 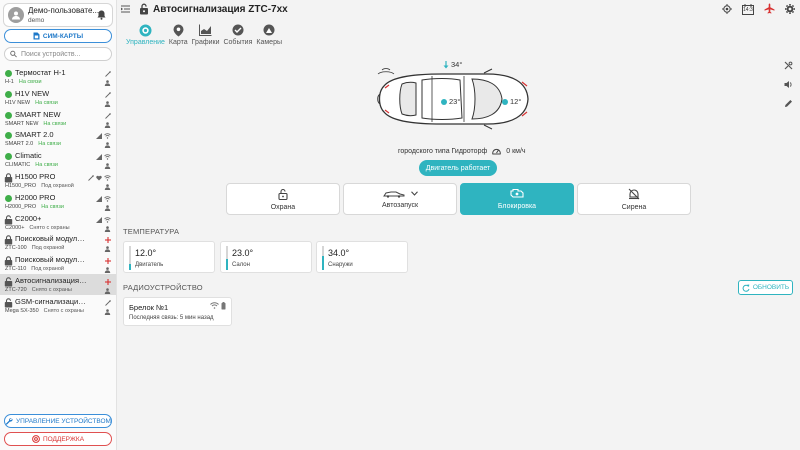 I want to click on edit-icon, so click(x=788, y=104).